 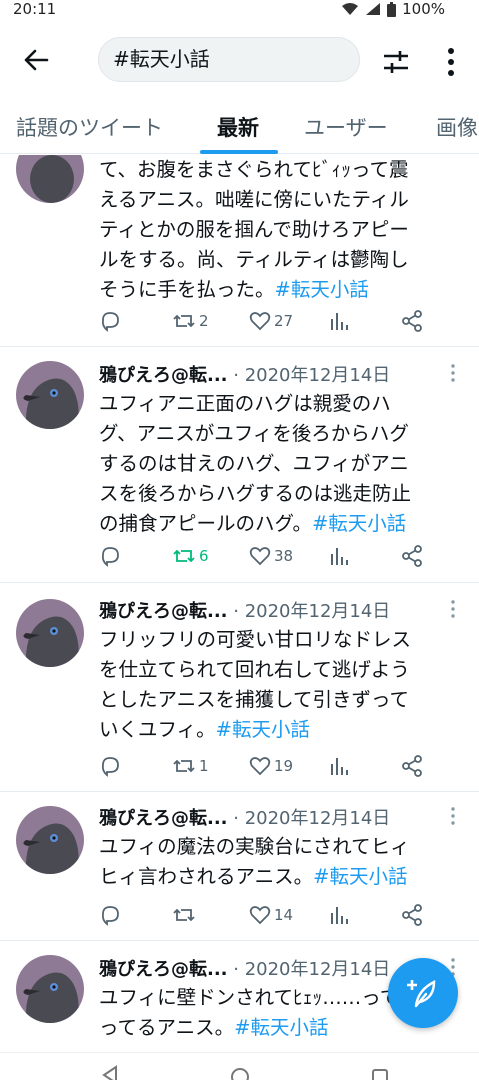 What do you see at coordinates (167, 1027) in the screenshot?
I see `tweet-text-line: ってるアニス。` at bounding box center [167, 1027].